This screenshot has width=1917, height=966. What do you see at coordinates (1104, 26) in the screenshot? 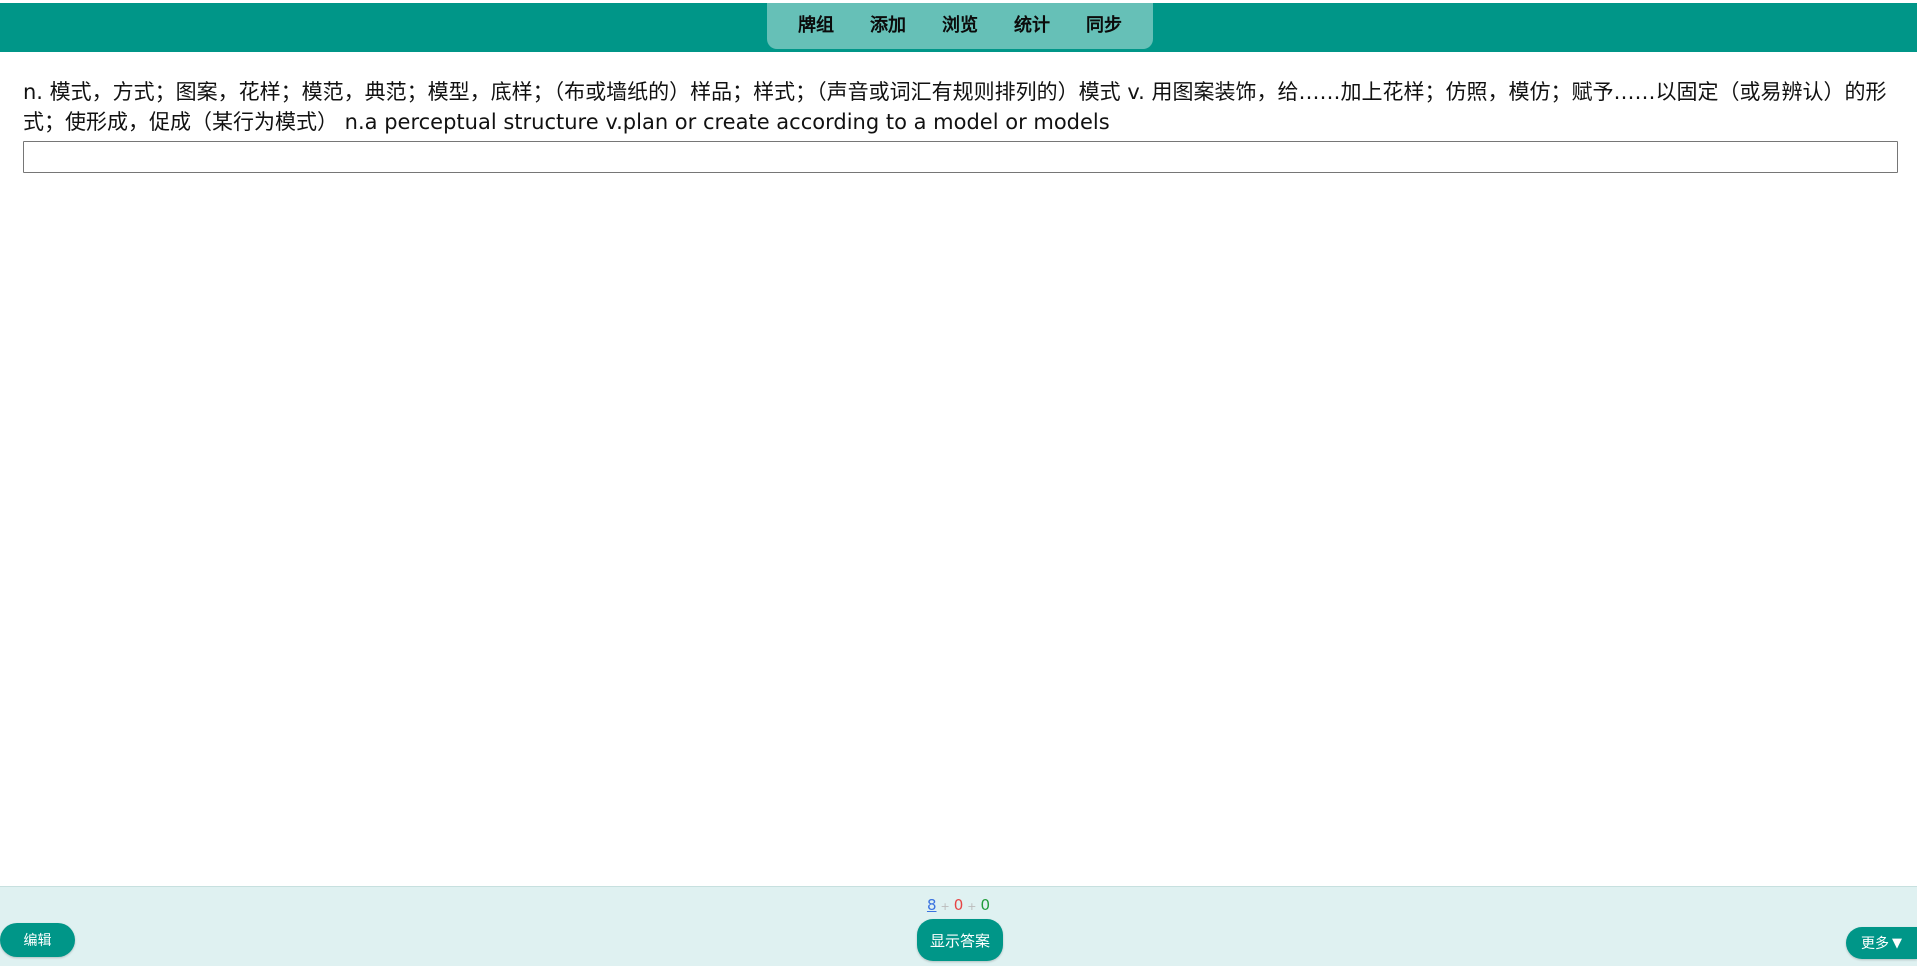
I see `nav-sync: 同步` at bounding box center [1104, 26].